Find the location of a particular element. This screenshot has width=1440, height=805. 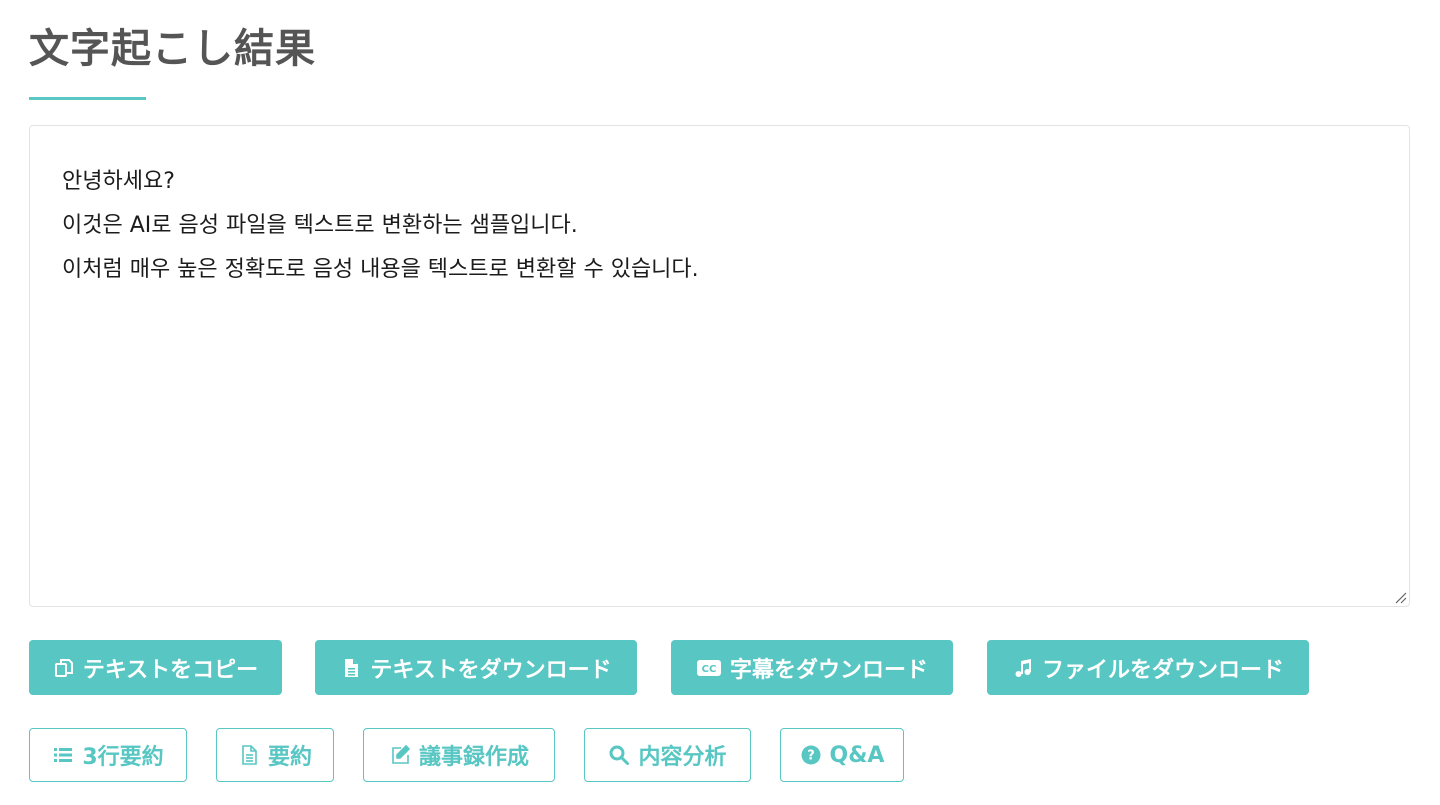

three-line-summary-label: 3行要約 is located at coordinates (123, 757).